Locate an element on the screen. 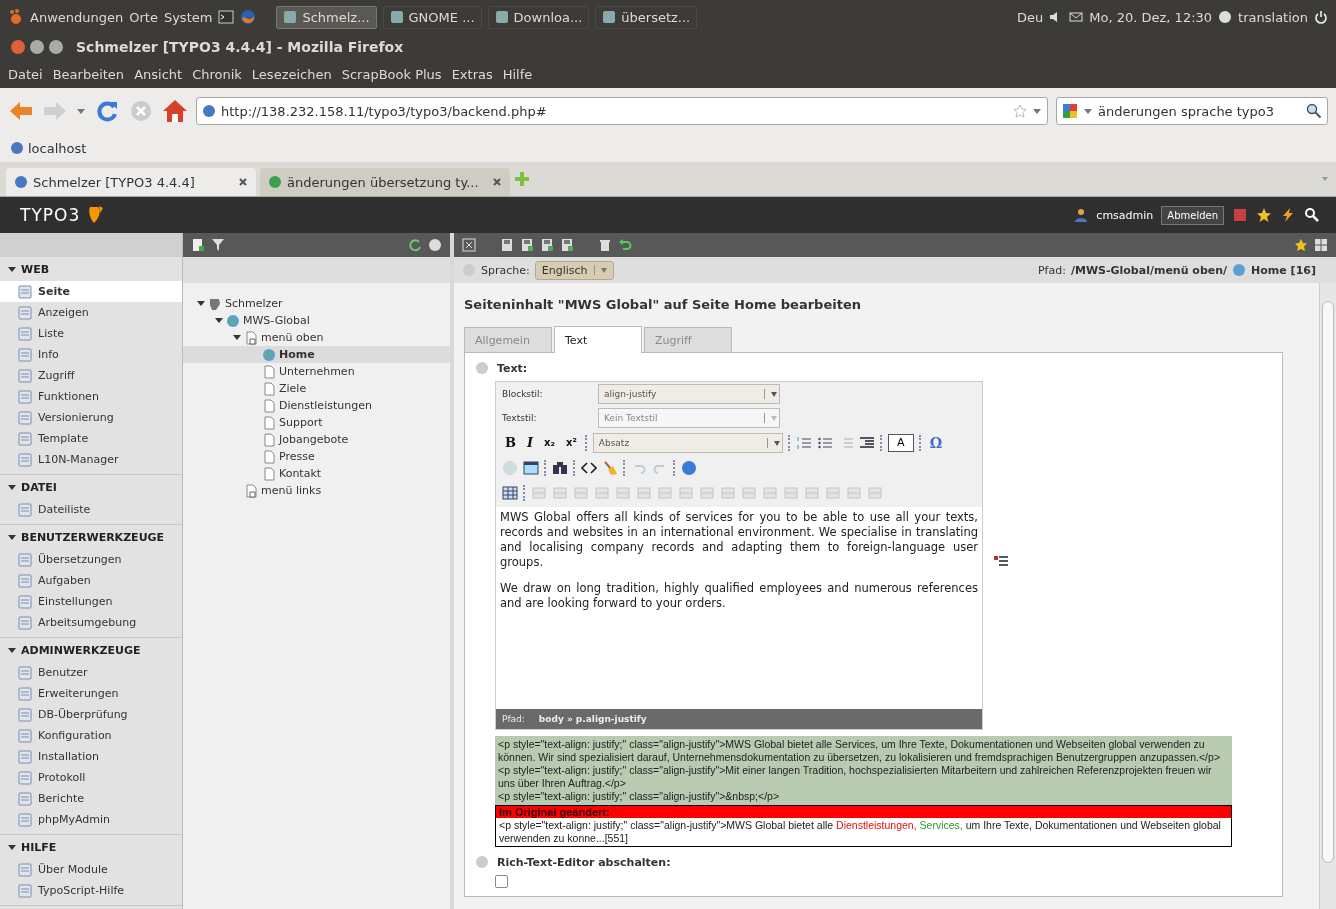  tree-node: Presse is located at coordinates (297, 456).